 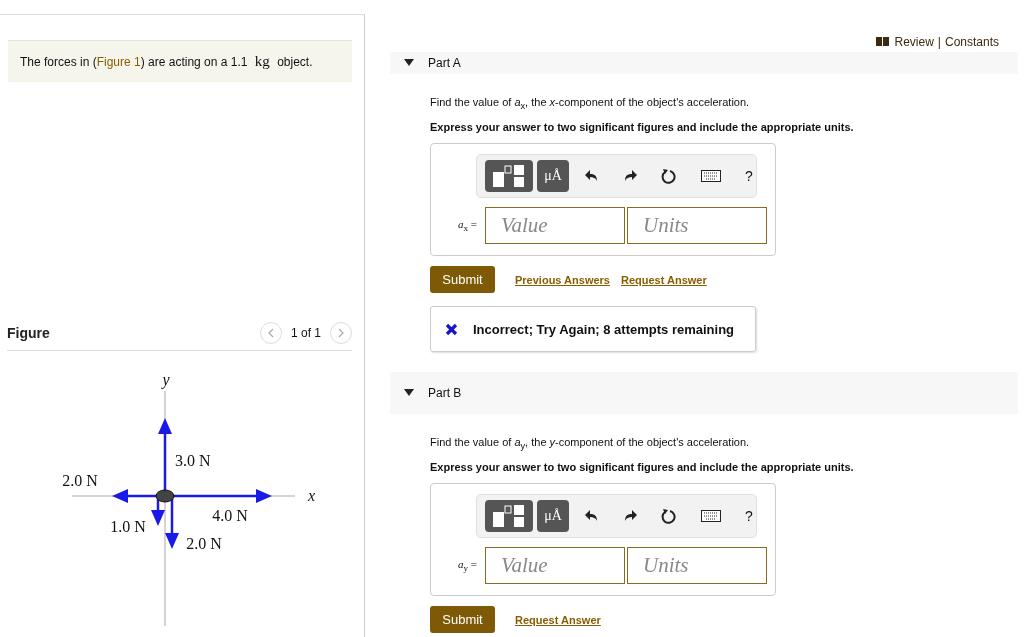 What do you see at coordinates (28, 333) in the screenshot?
I see `figure-heading: Figure` at bounding box center [28, 333].